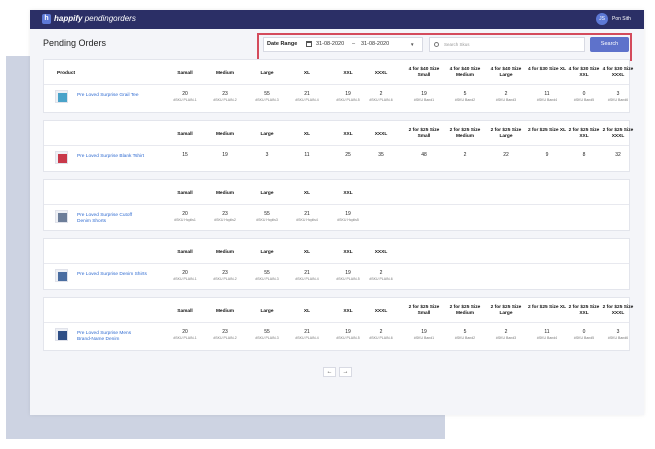  I want to click on sku-label: #SKU Band2, so click(465, 100).